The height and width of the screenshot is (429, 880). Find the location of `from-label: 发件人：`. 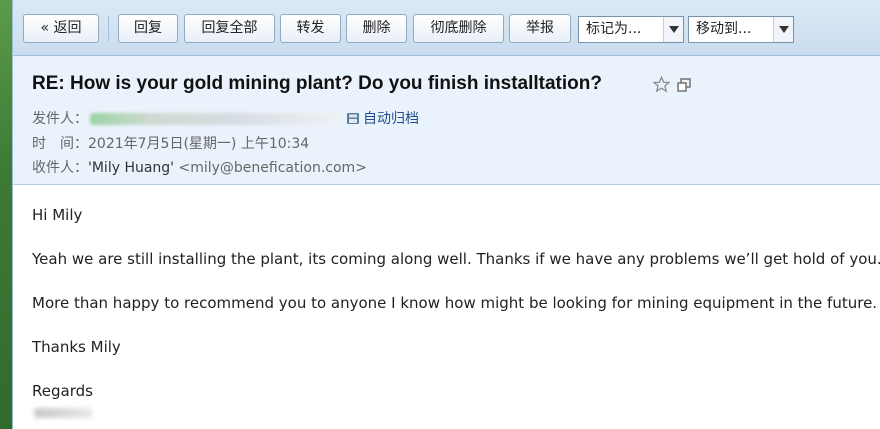

from-label: 发件人： is located at coordinates (60, 119).